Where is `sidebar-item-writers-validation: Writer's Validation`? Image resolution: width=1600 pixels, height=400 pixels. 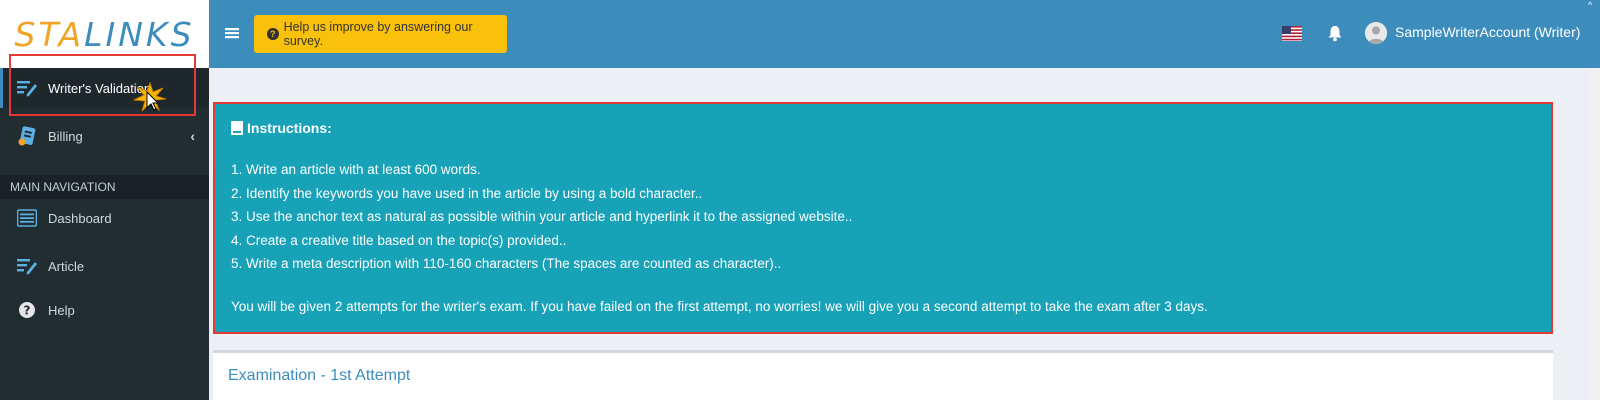
sidebar-item-writers-validation: Writer's Validation is located at coordinates (104, 88).